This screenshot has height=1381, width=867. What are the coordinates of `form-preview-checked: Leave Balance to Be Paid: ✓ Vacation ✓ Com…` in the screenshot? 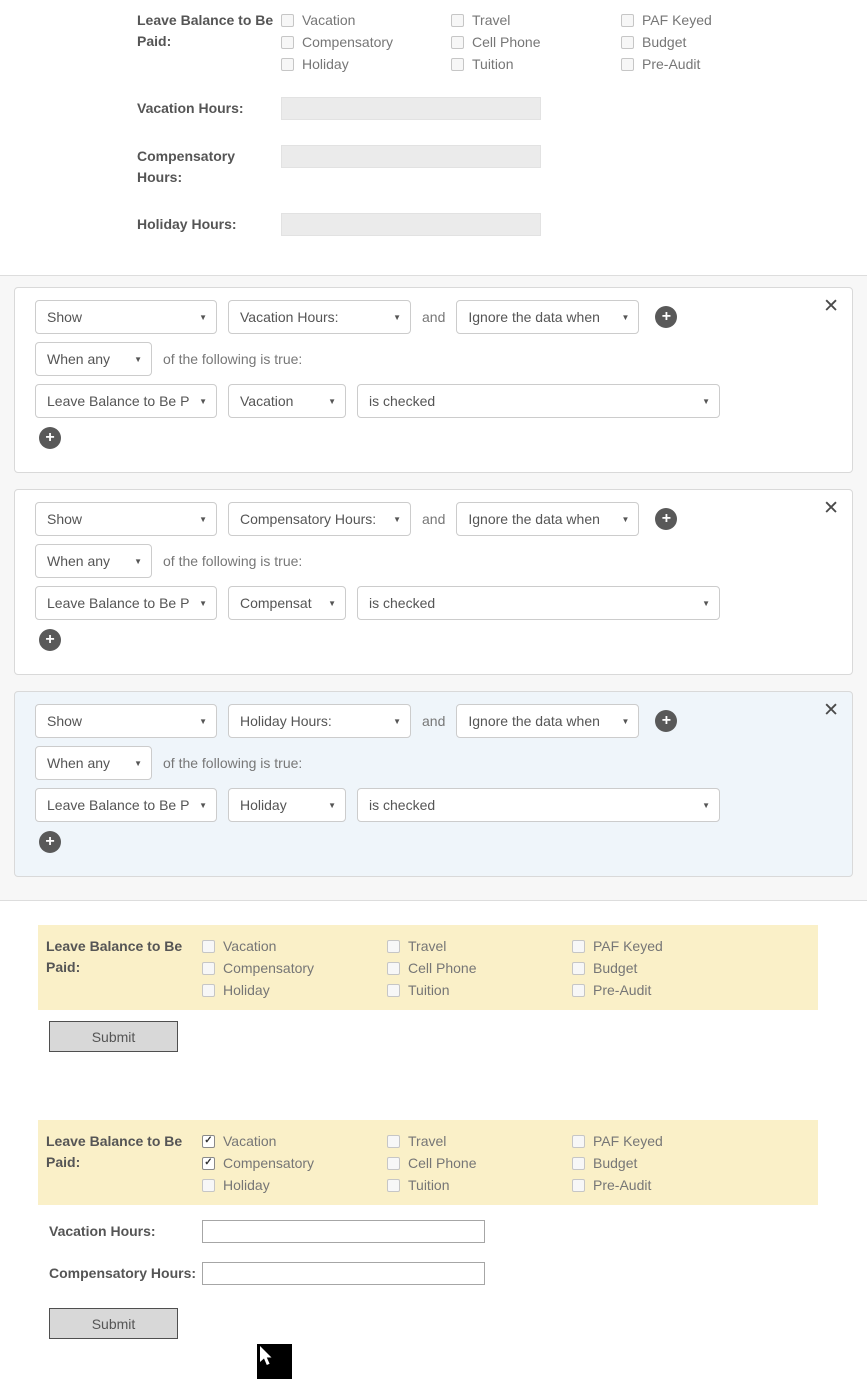 It's located at (428, 1162).